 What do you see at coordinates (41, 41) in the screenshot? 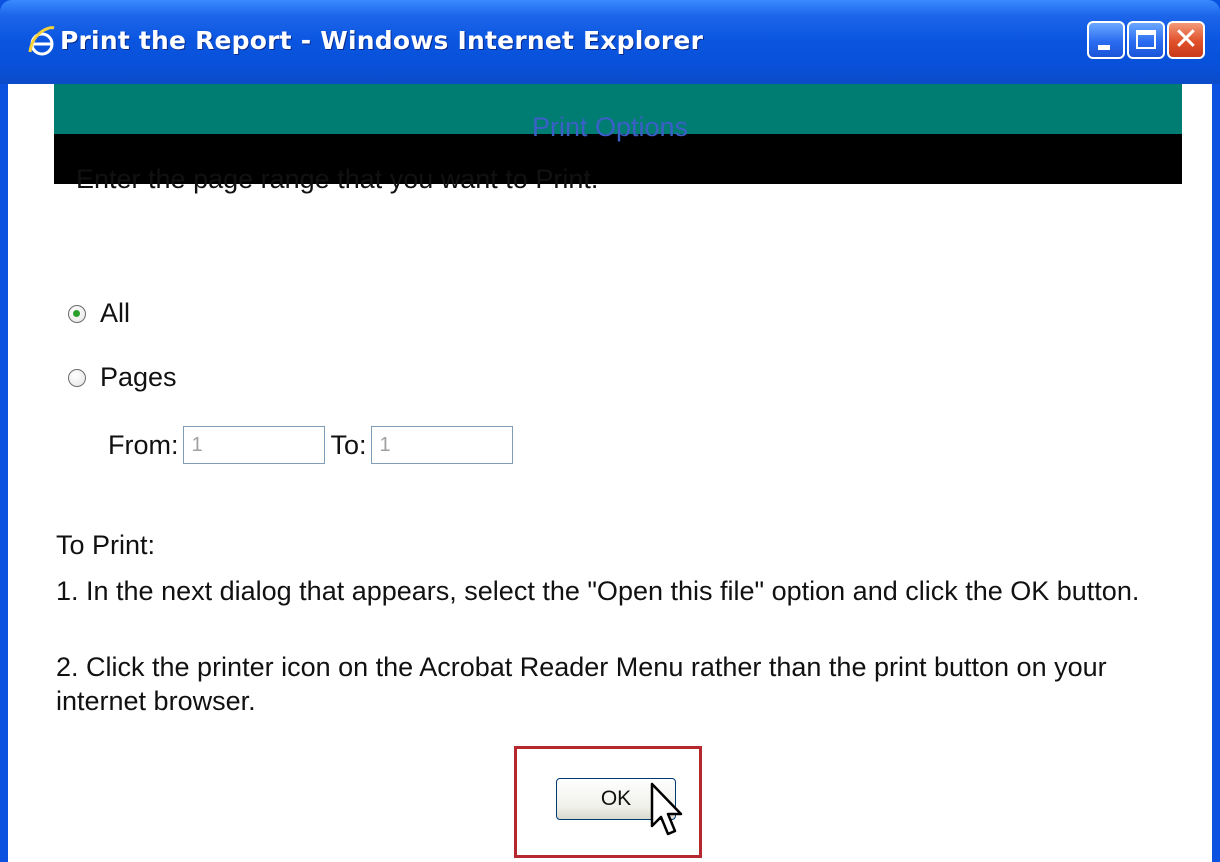
I see `internet-explorer-icon` at bounding box center [41, 41].